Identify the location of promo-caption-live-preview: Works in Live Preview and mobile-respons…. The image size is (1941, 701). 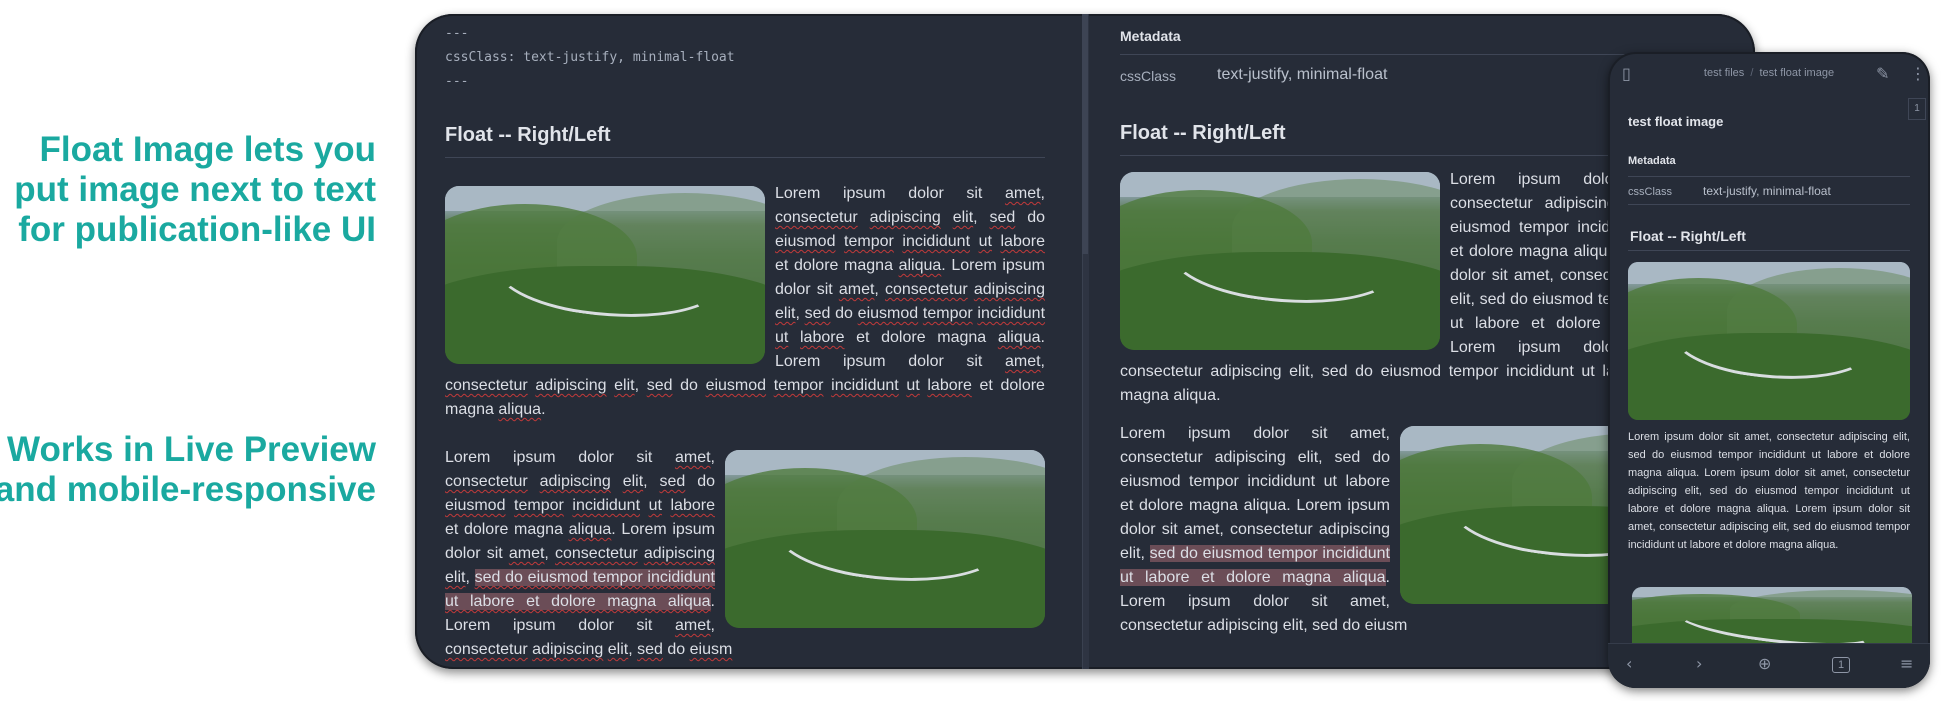
(188, 470).